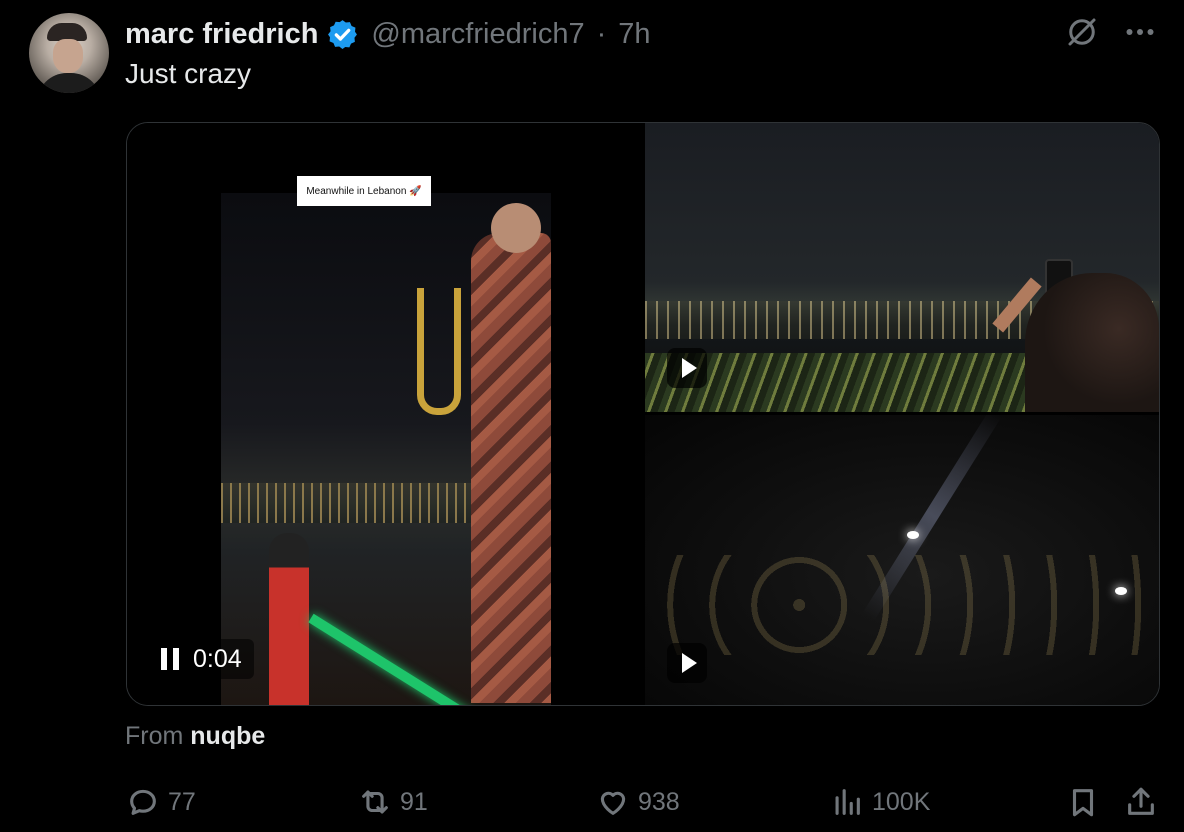 Image resolution: width=1184 pixels, height=832 pixels. Describe the element at coordinates (143, 802) in the screenshot. I see `reply-icon` at that location.